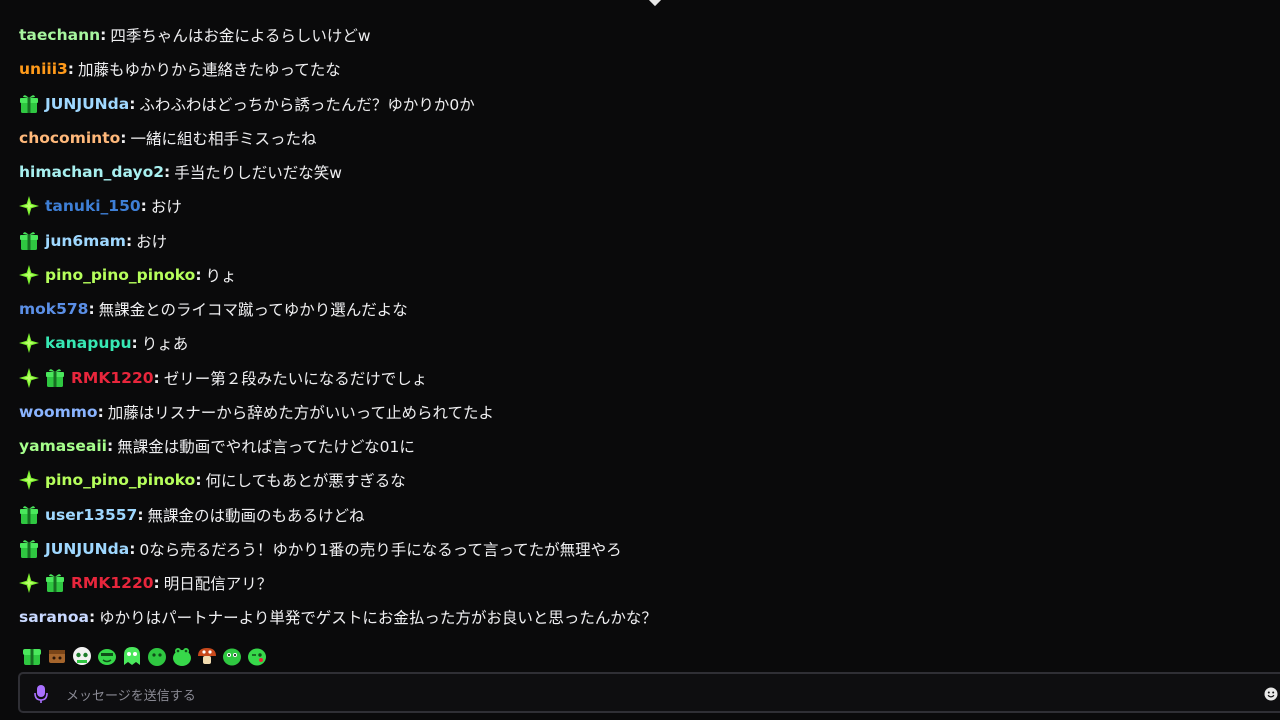 This screenshot has height=720, width=1280. Describe the element at coordinates (639, 412) in the screenshot. I see `chat-message: woommo: 加藤はリスナーから辞めた方がいいって止められてたよ` at that location.